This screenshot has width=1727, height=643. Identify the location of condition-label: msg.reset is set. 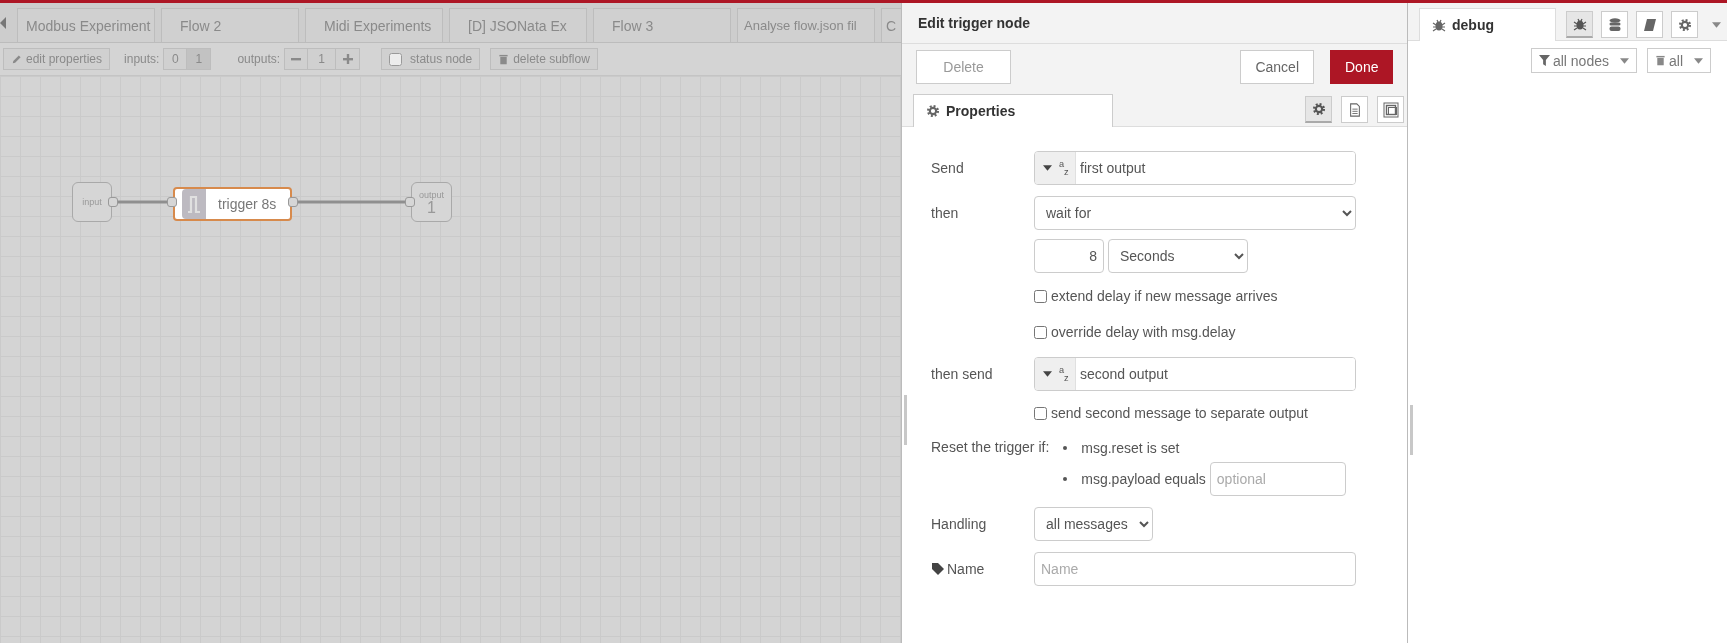
(1130, 448).